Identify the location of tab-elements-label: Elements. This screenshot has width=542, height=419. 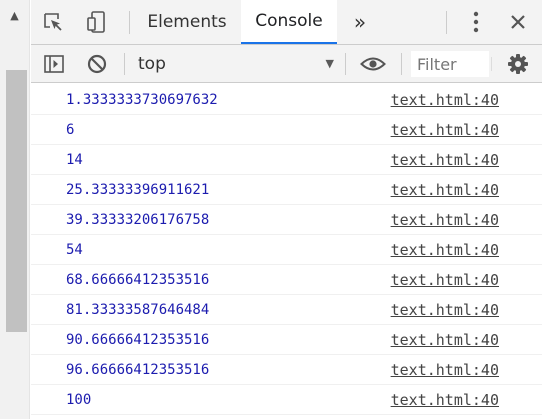
(187, 22).